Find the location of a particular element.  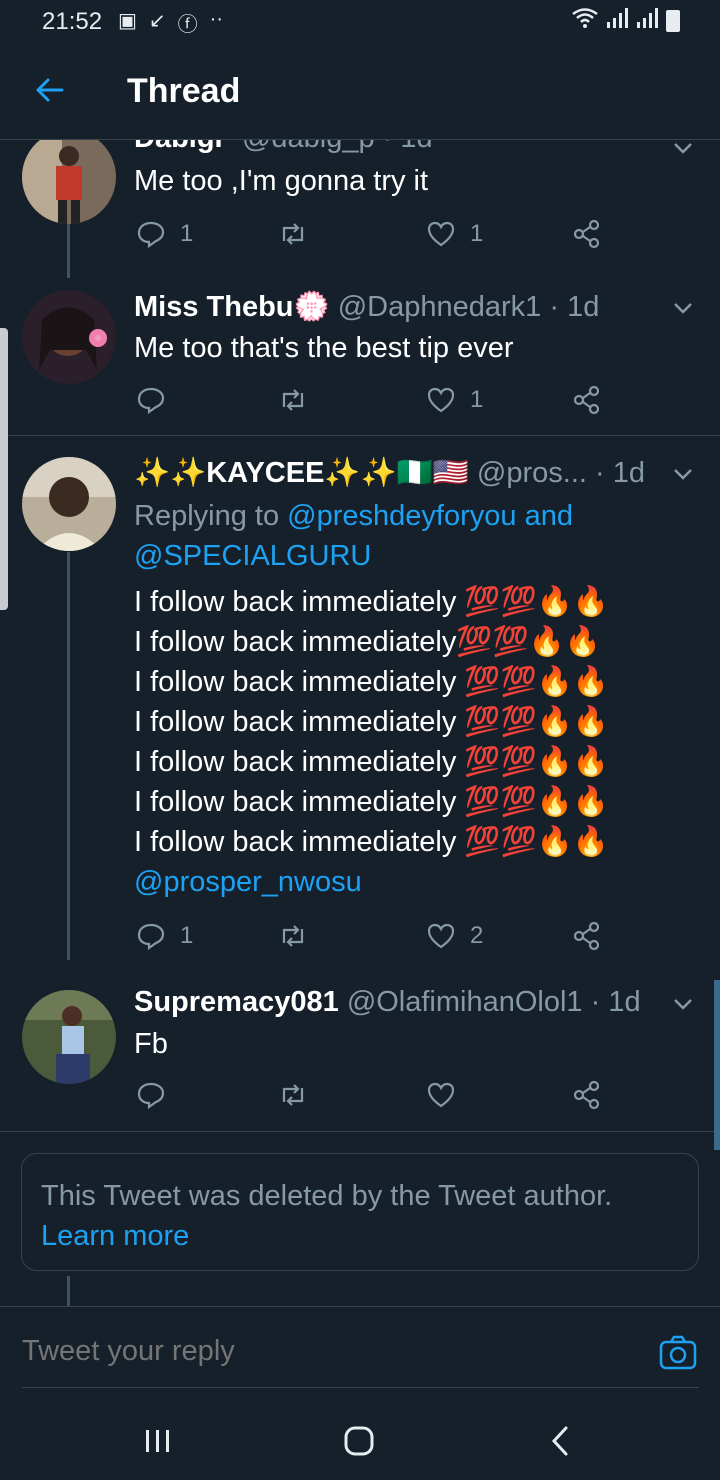

like-button is located at coordinates (448, 1095).